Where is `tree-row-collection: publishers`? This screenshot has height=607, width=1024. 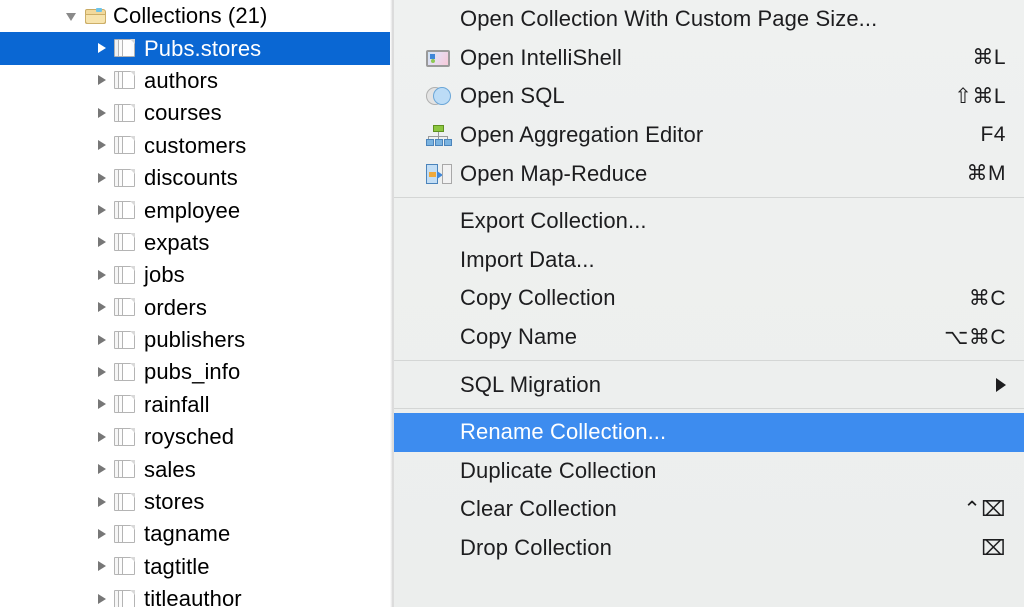 tree-row-collection: publishers is located at coordinates (196, 340).